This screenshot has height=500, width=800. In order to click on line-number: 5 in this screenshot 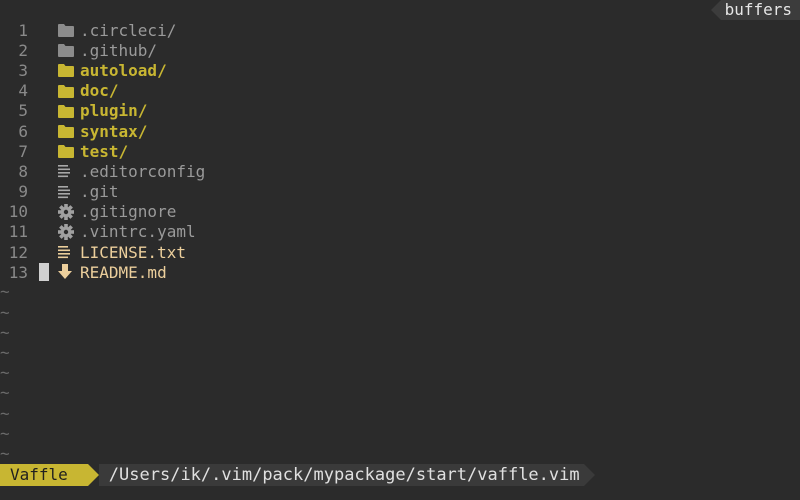, I will do `click(23, 111)`.